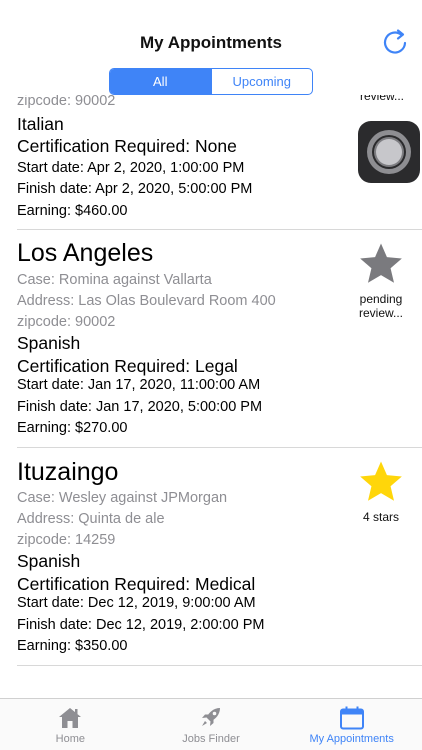  Describe the element at coordinates (66, 540) in the screenshot. I see `appointment-zipcode: zipcode: 14259` at that location.